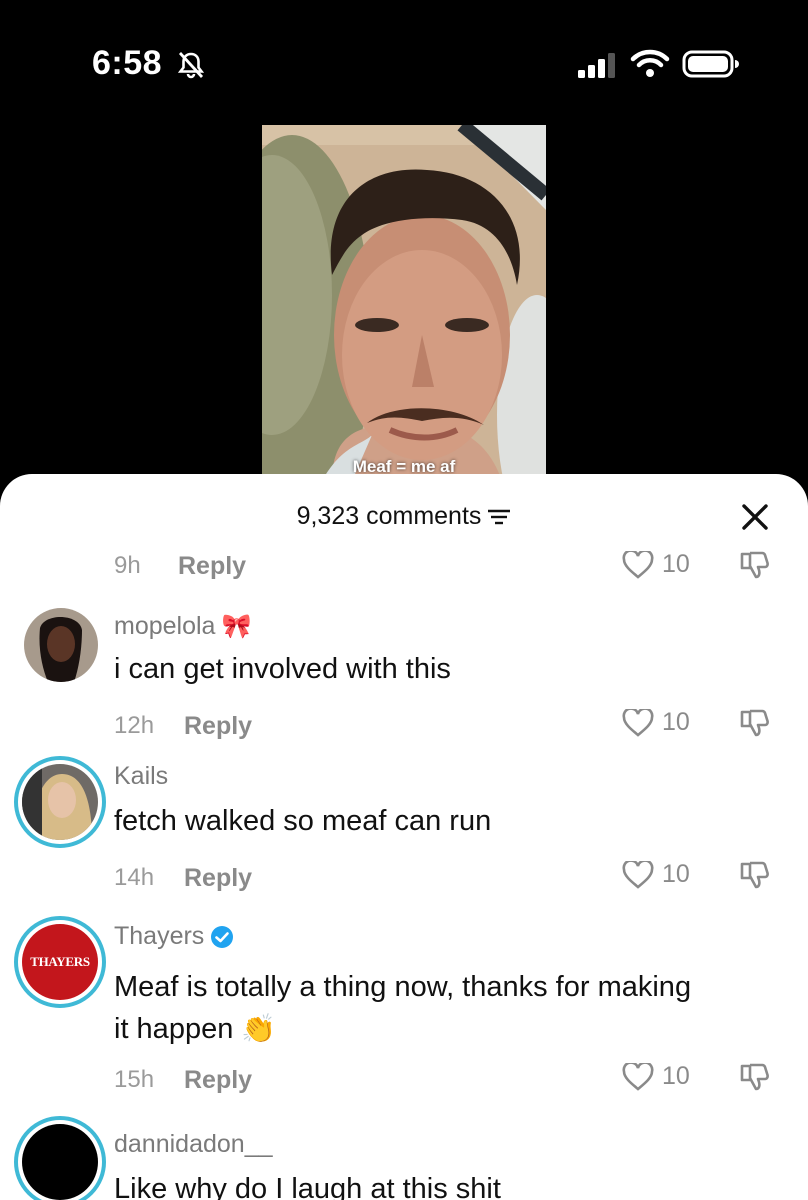 The image size is (808, 1200). What do you see at coordinates (134, 725) in the screenshot?
I see `comment-time: 12h` at bounding box center [134, 725].